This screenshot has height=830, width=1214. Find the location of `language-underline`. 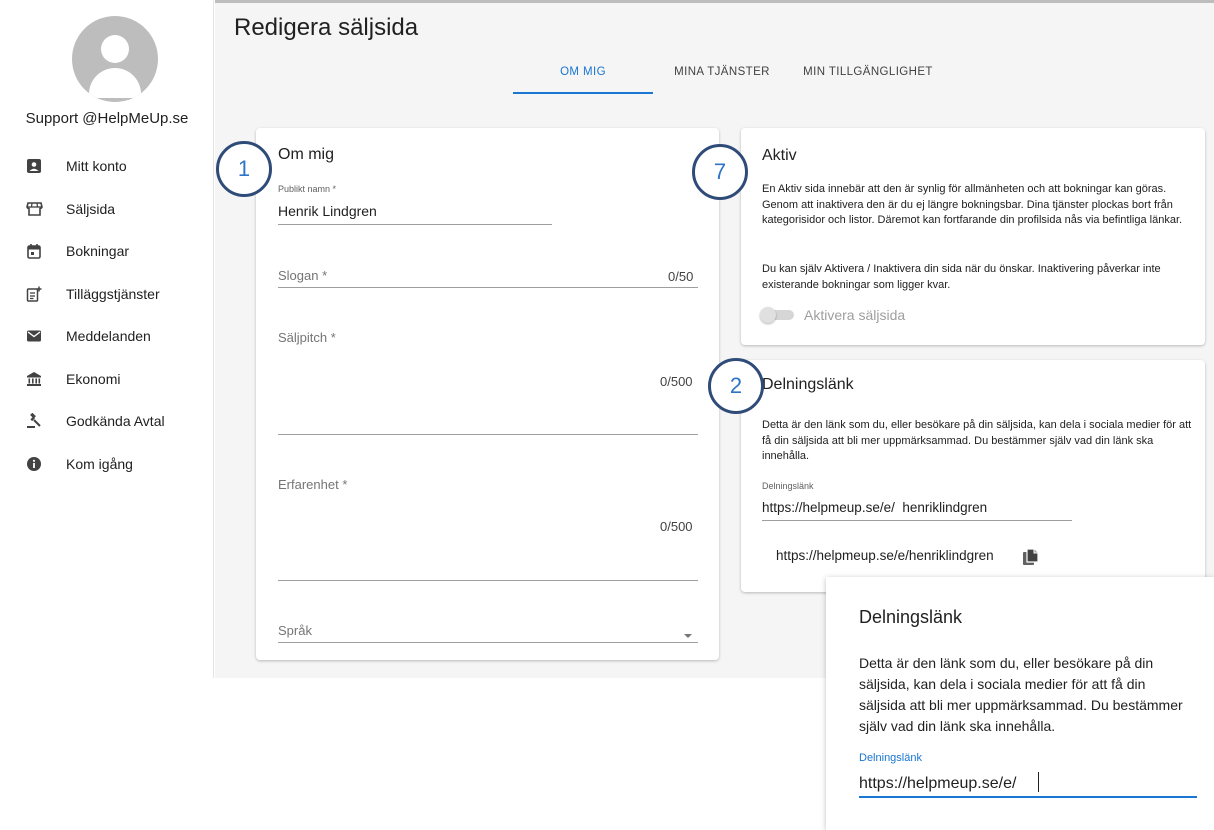

language-underline is located at coordinates (488, 642).